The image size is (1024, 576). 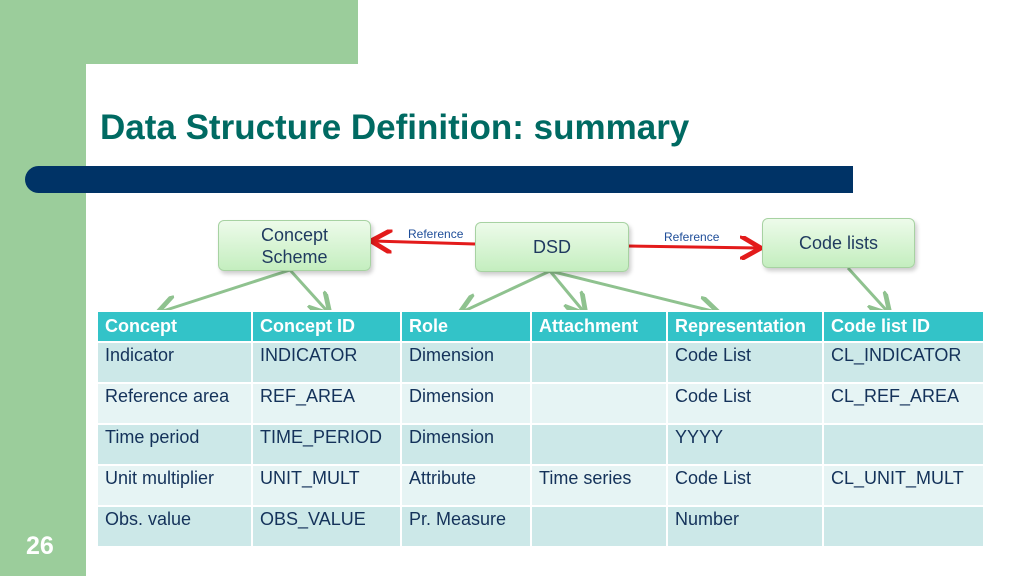 I want to click on code-lists-label: Code lists, so click(x=838, y=243).